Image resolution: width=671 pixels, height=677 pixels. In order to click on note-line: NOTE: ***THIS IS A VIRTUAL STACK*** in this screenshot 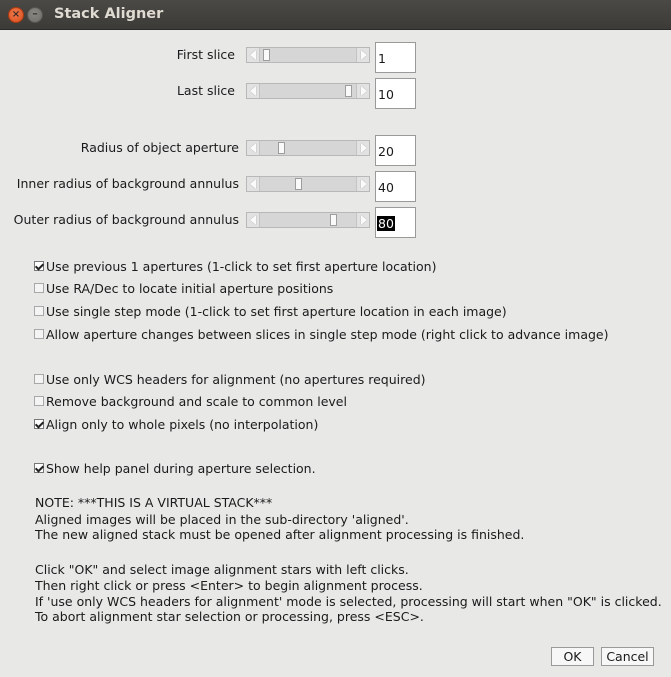, I will do `click(154, 502)`.